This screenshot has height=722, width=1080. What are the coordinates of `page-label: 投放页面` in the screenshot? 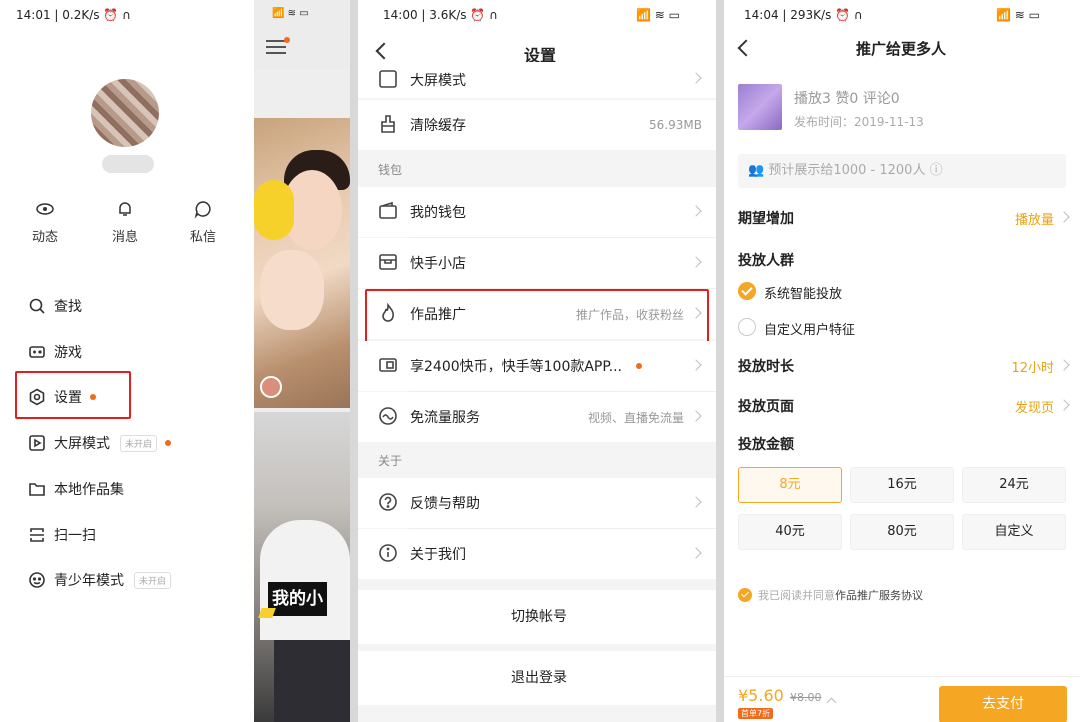 It's located at (766, 407).